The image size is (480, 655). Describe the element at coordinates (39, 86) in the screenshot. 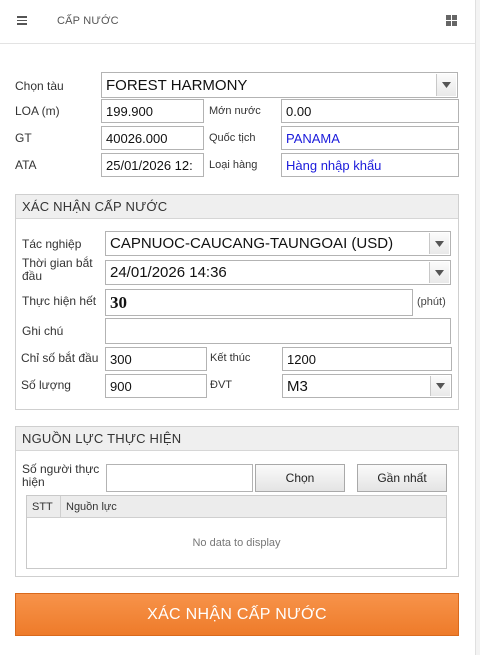

I see `ship-label: Chọn tàu` at that location.